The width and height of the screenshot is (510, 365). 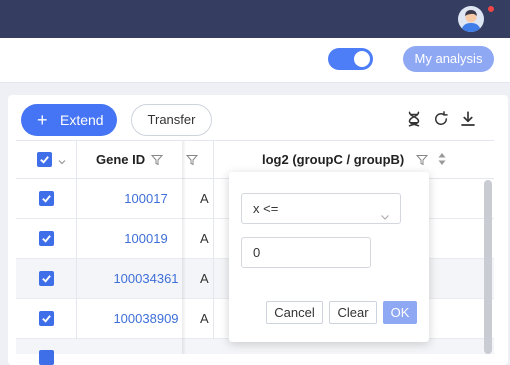 I want to click on refresh-icon, so click(x=441, y=119).